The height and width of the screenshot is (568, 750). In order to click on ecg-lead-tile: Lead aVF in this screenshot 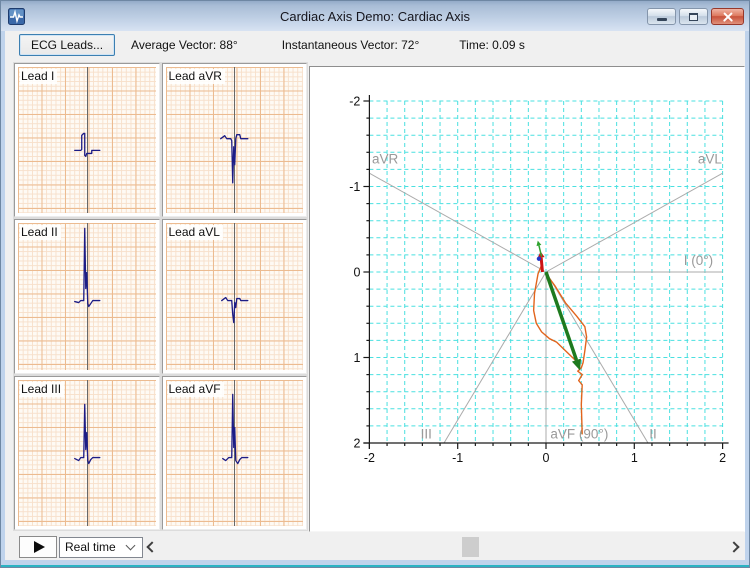, I will do `click(234, 452)`.